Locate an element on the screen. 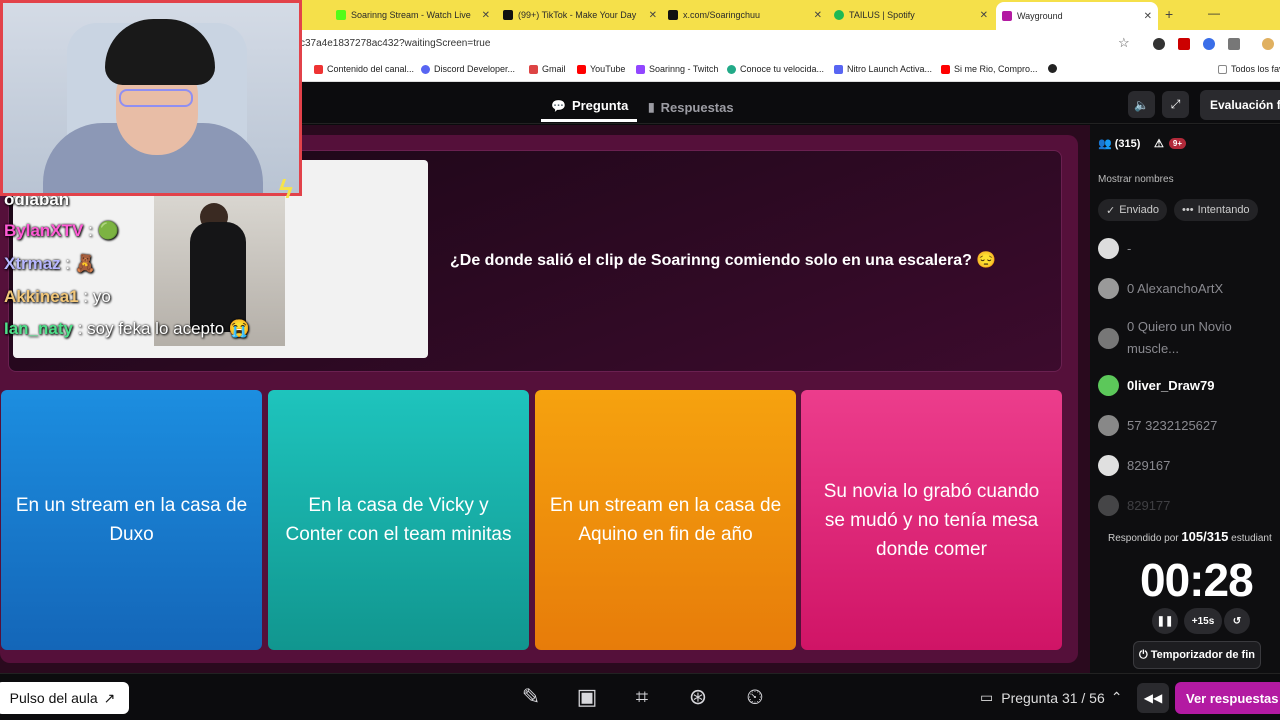 The height and width of the screenshot is (720, 1280). tiktok-icon is located at coordinates (508, 15).